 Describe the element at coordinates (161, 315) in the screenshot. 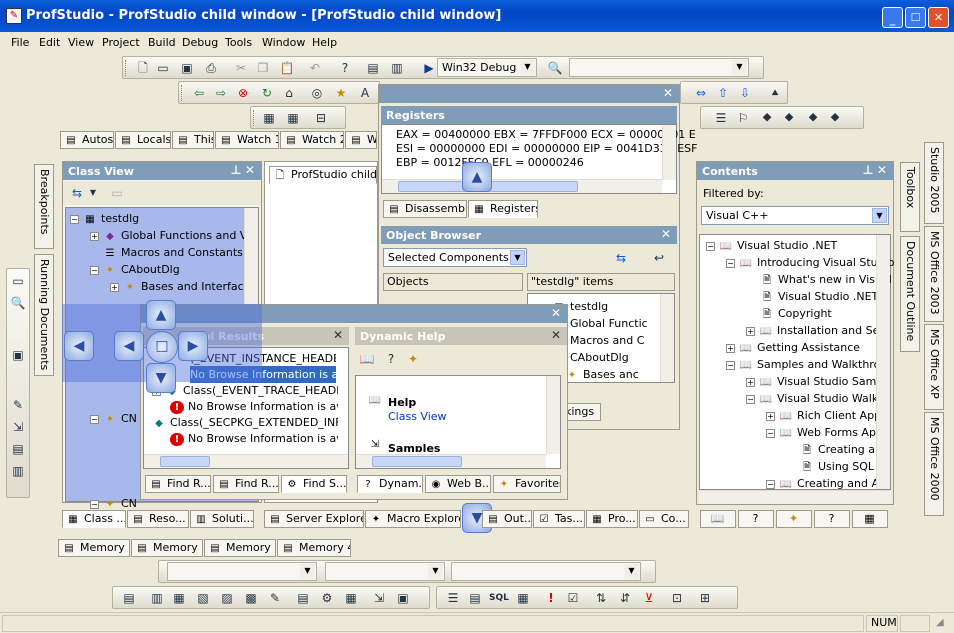

I see `dock-guide-top: ▲` at that location.